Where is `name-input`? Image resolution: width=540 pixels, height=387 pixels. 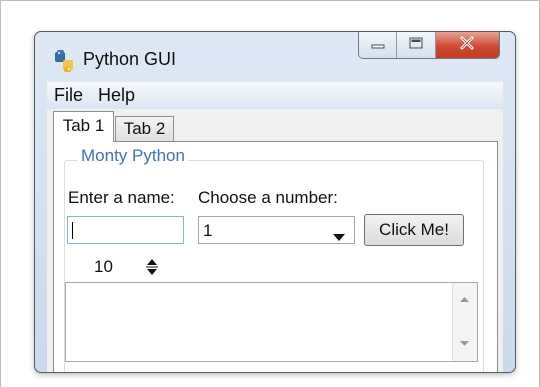 name-input is located at coordinates (125, 230).